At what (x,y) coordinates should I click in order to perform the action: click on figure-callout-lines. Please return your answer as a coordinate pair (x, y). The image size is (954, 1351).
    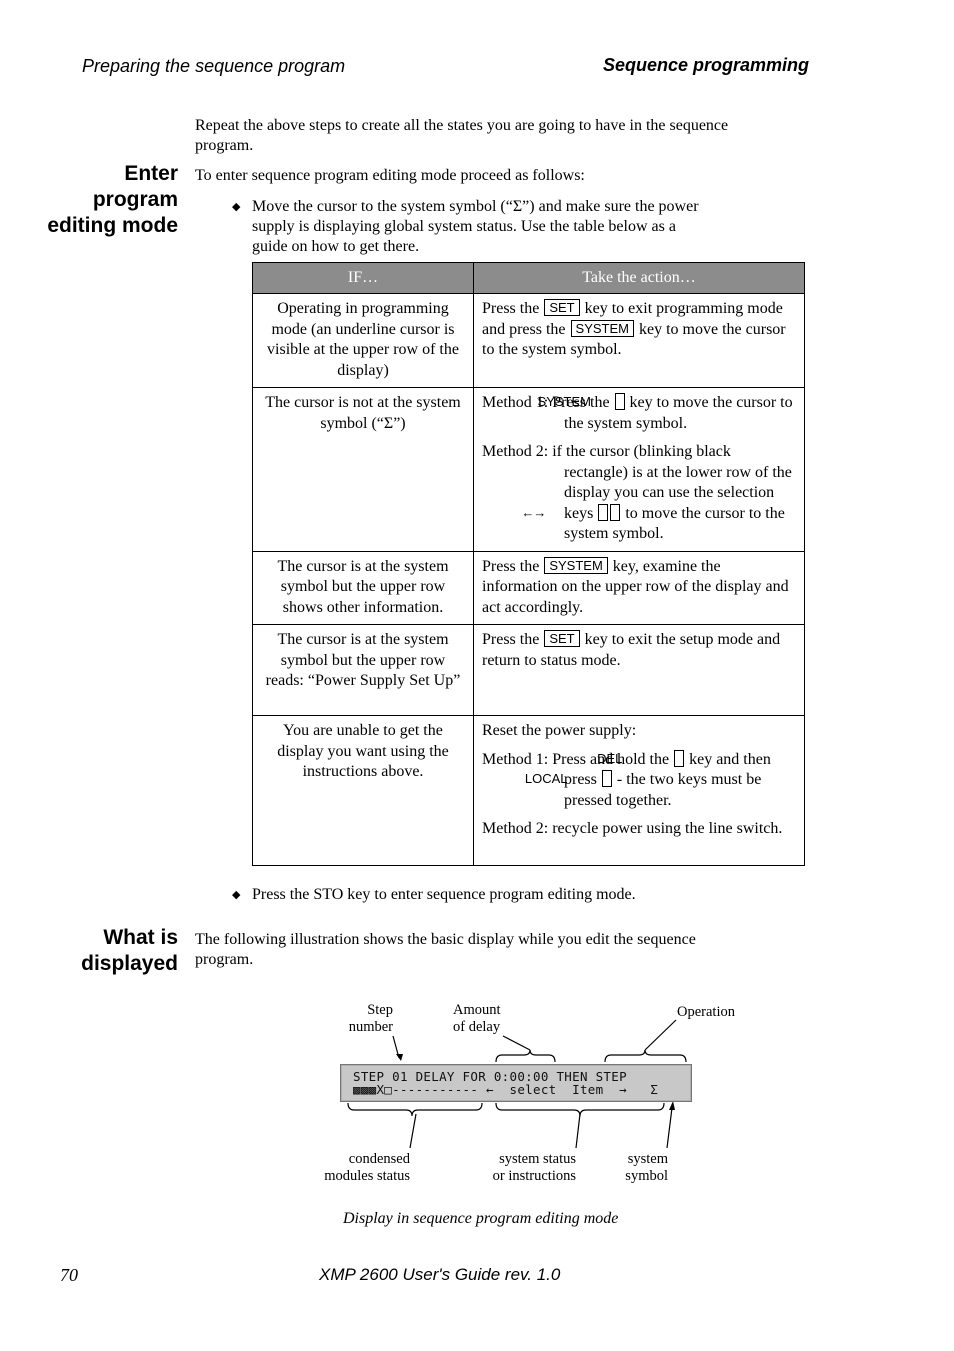
    Looking at the image, I should click on (517, 1084).